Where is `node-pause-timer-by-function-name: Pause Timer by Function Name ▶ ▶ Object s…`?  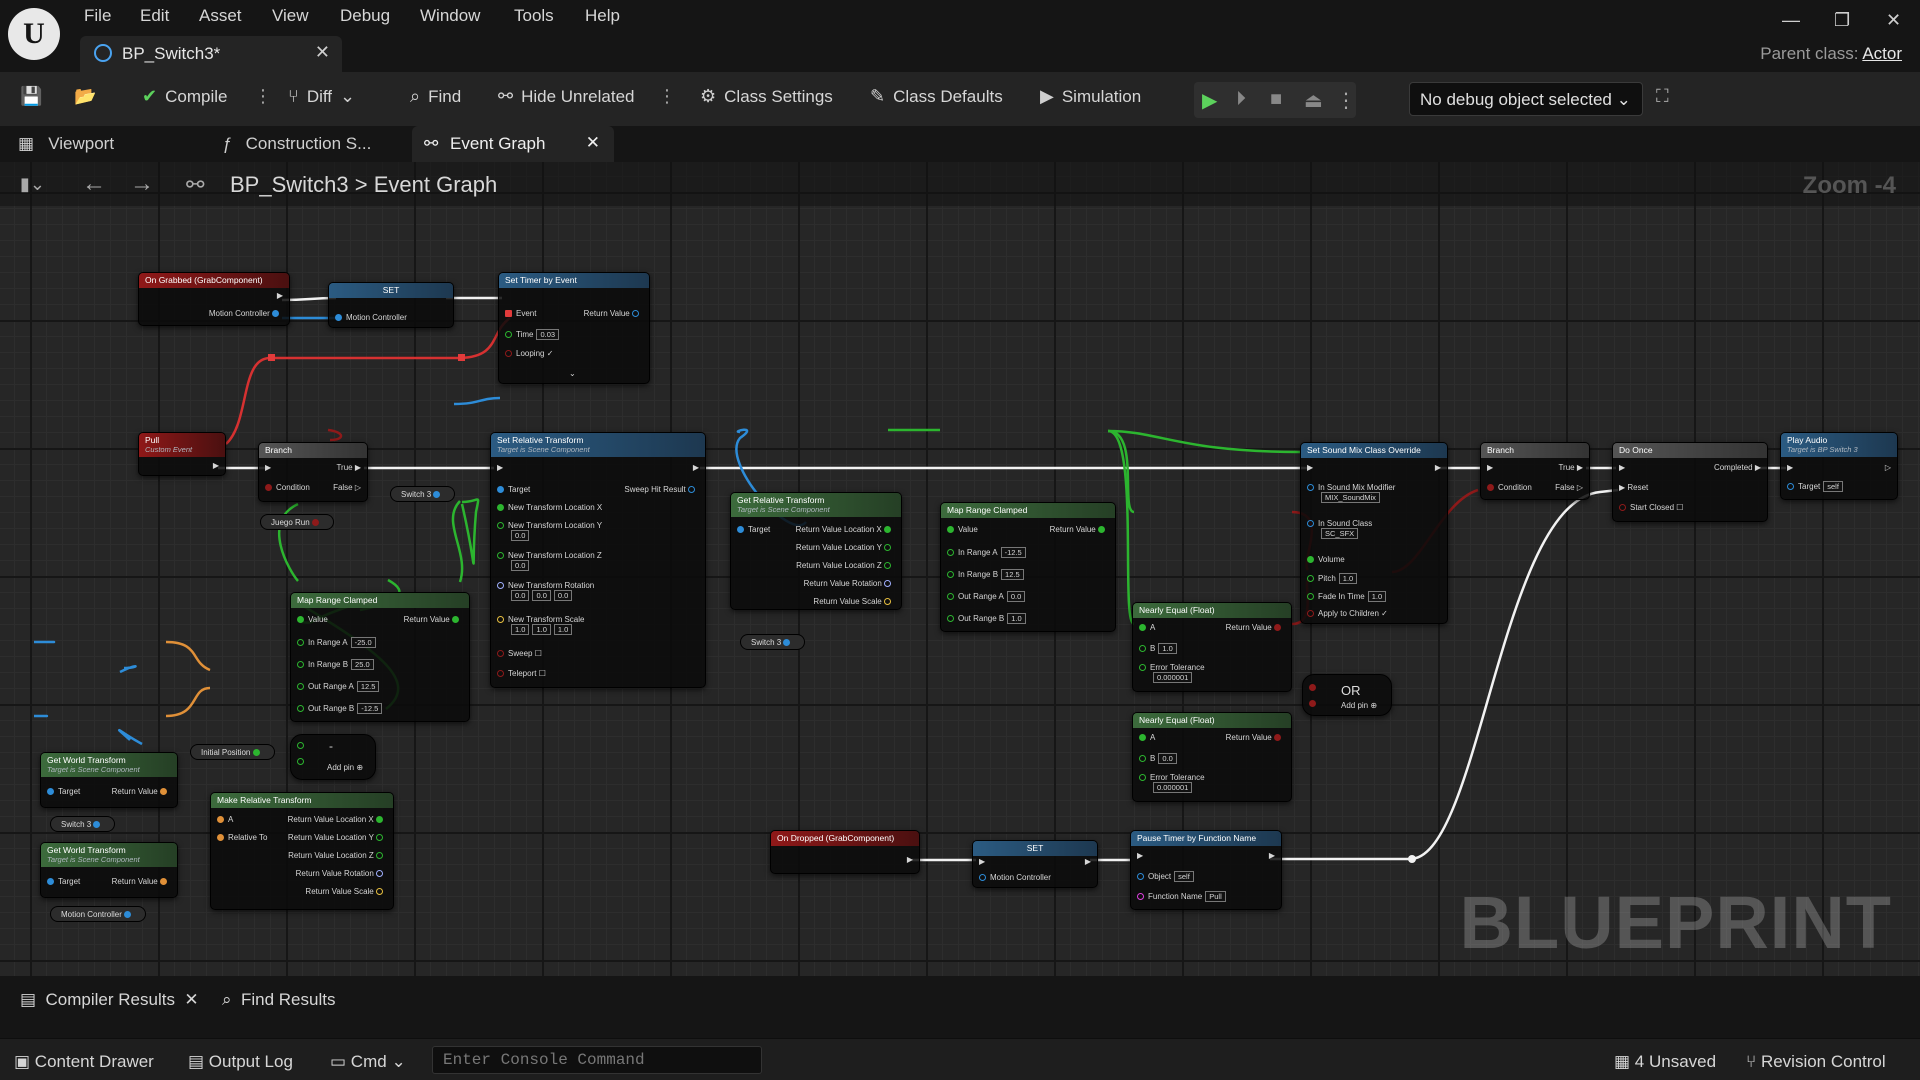 node-pause-timer-by-function-name: Pause Timer by Function Name ▶ ▶ Object s… is located at coordinates (1206, 870).